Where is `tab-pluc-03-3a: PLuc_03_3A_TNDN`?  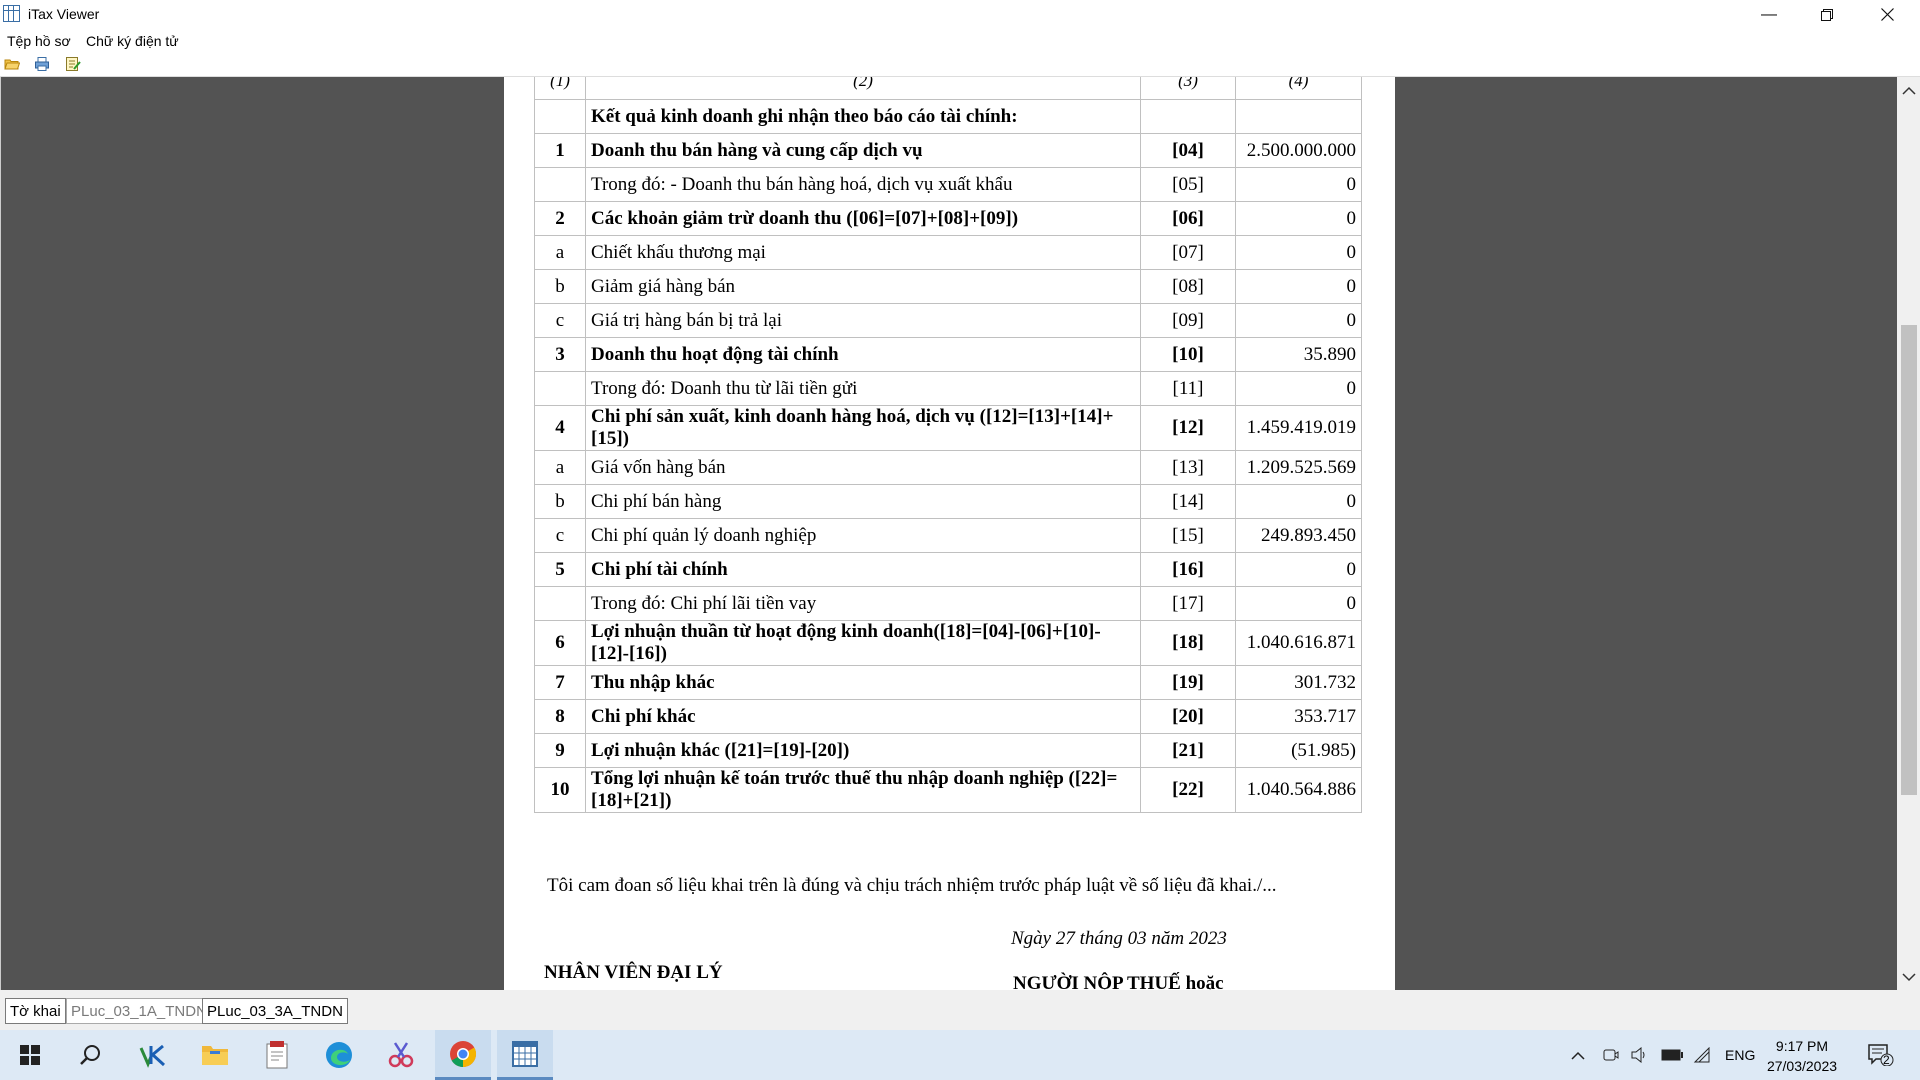 tab-pluc-03-3a: PLuc_03_3A_TNDN is located at coordinates (275, 1011).